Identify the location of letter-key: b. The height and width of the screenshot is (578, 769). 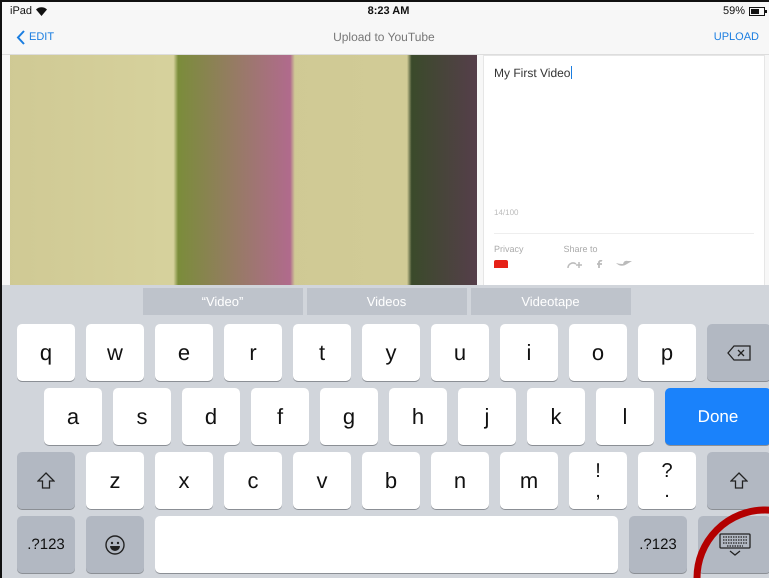
(391, 480).